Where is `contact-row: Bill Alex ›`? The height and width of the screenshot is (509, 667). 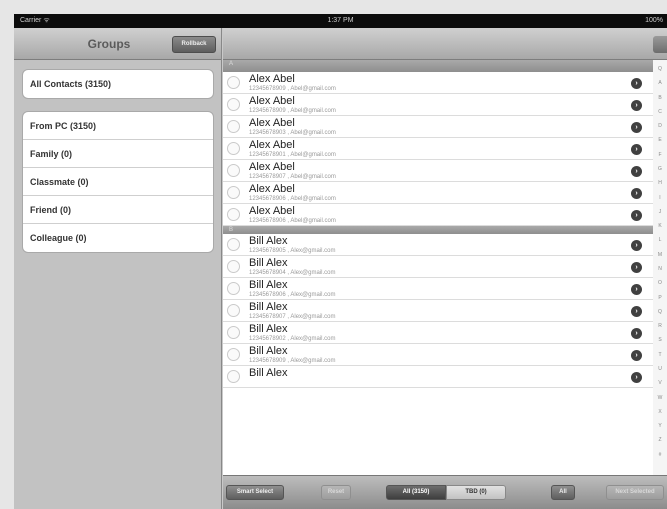
contact-row: Bill Alex › is located at coordinates (438, 377).